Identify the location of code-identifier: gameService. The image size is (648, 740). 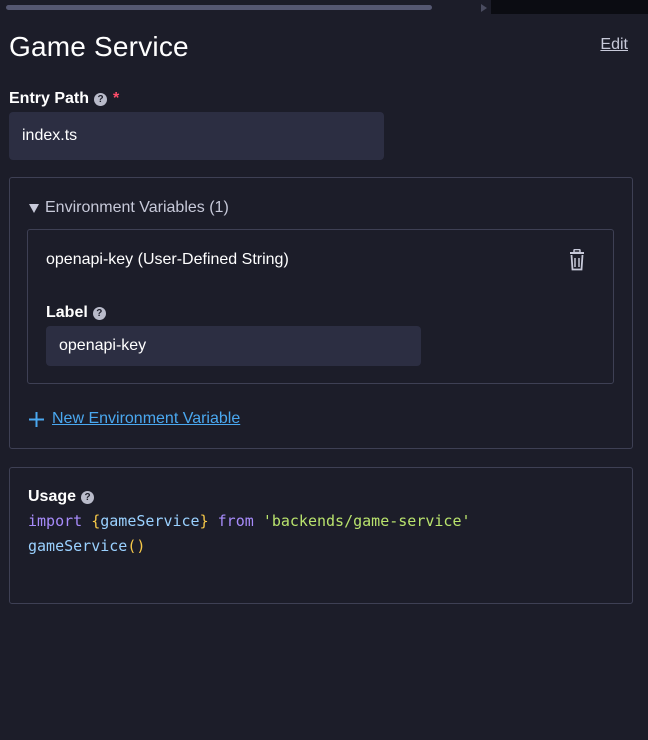
(150, 521).